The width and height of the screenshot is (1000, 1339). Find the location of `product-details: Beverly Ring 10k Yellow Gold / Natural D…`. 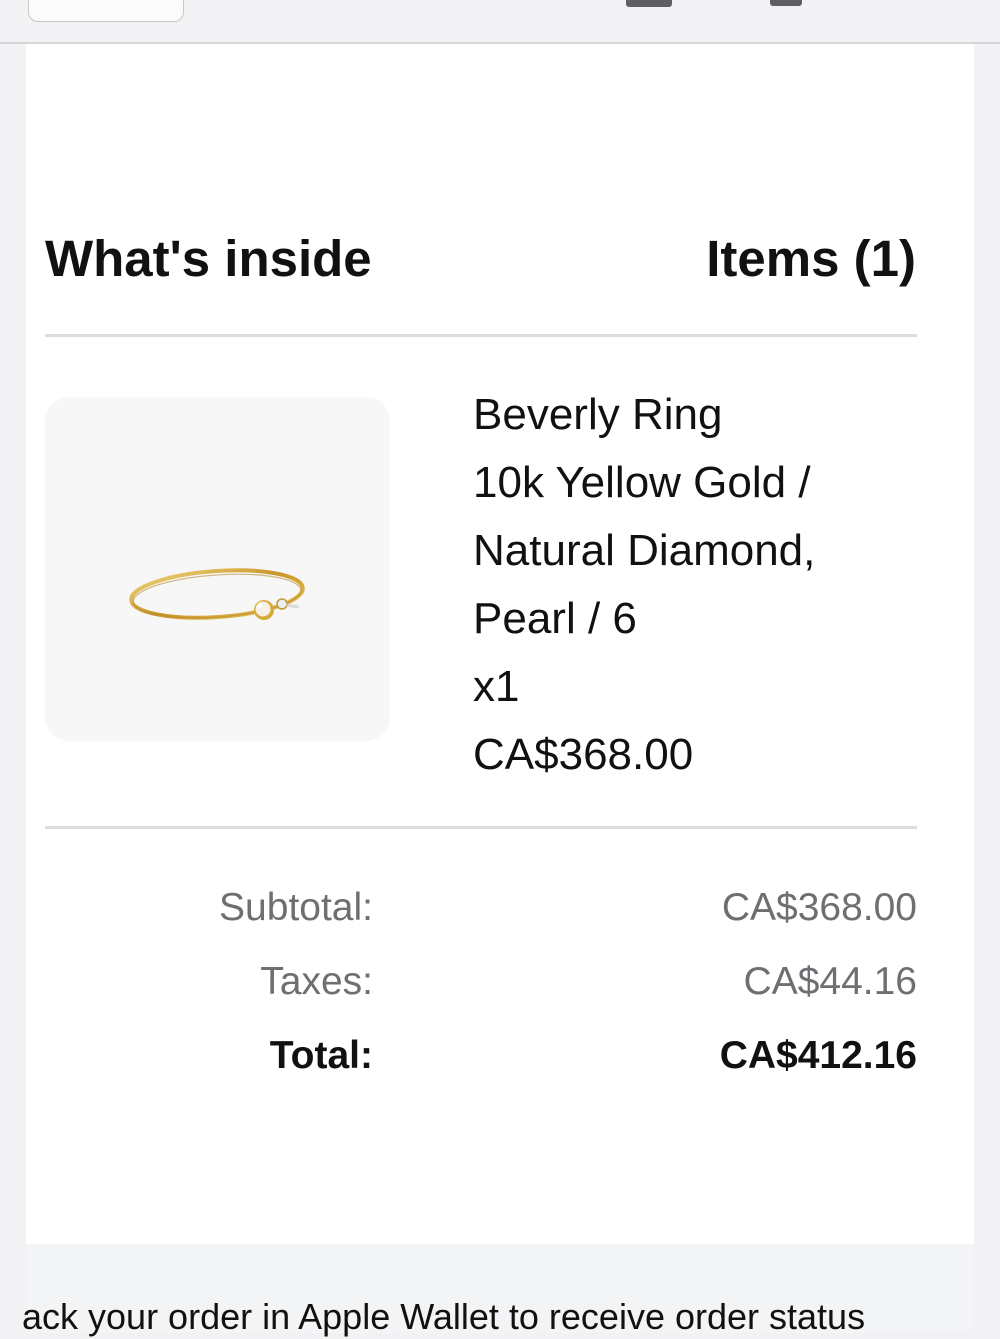

product-details: Beverly Ring 10k Yellow Gold / Natural D… is located at coordinates (693, 585).